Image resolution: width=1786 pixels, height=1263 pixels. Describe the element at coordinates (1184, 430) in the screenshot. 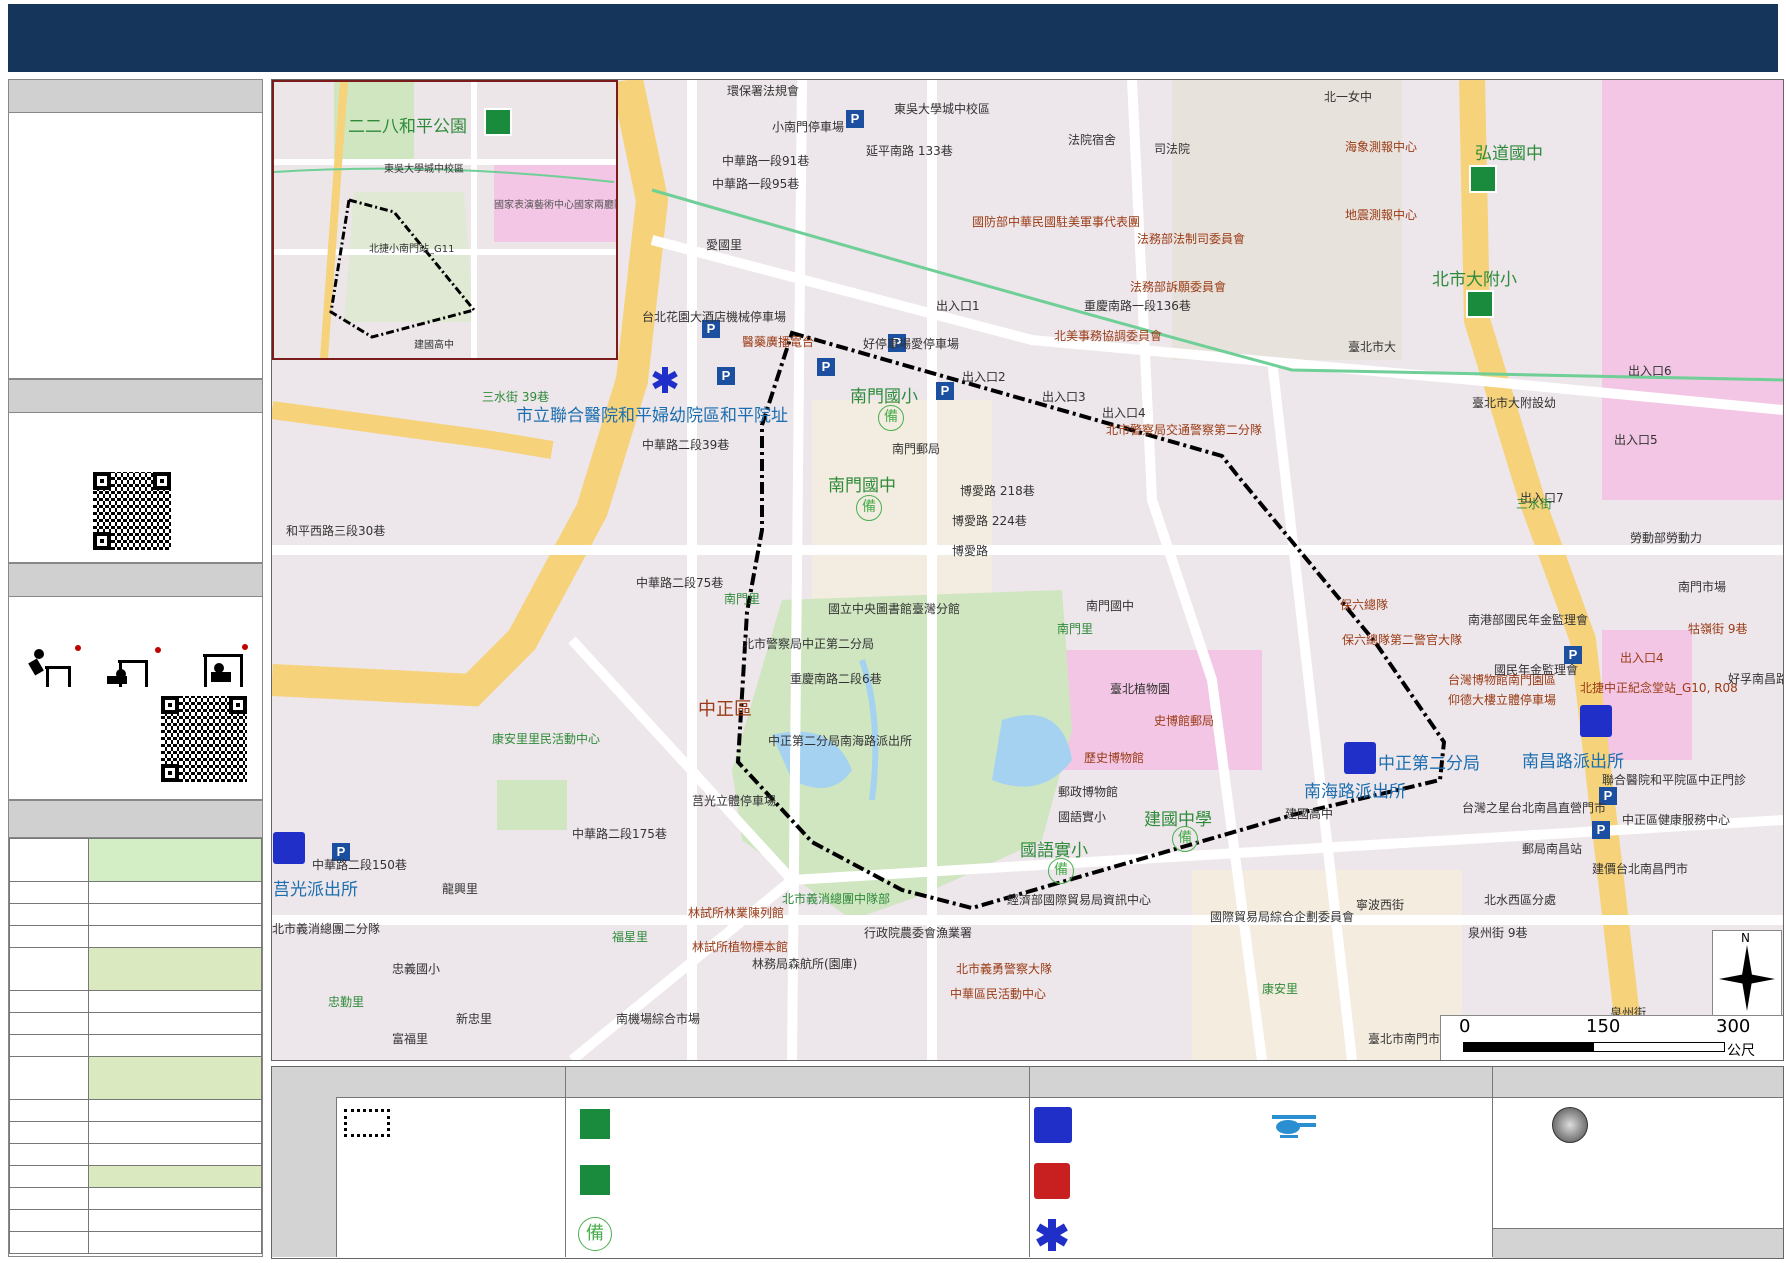

I see `street-label: 北市警察局交通警察第二分隊` at that location.